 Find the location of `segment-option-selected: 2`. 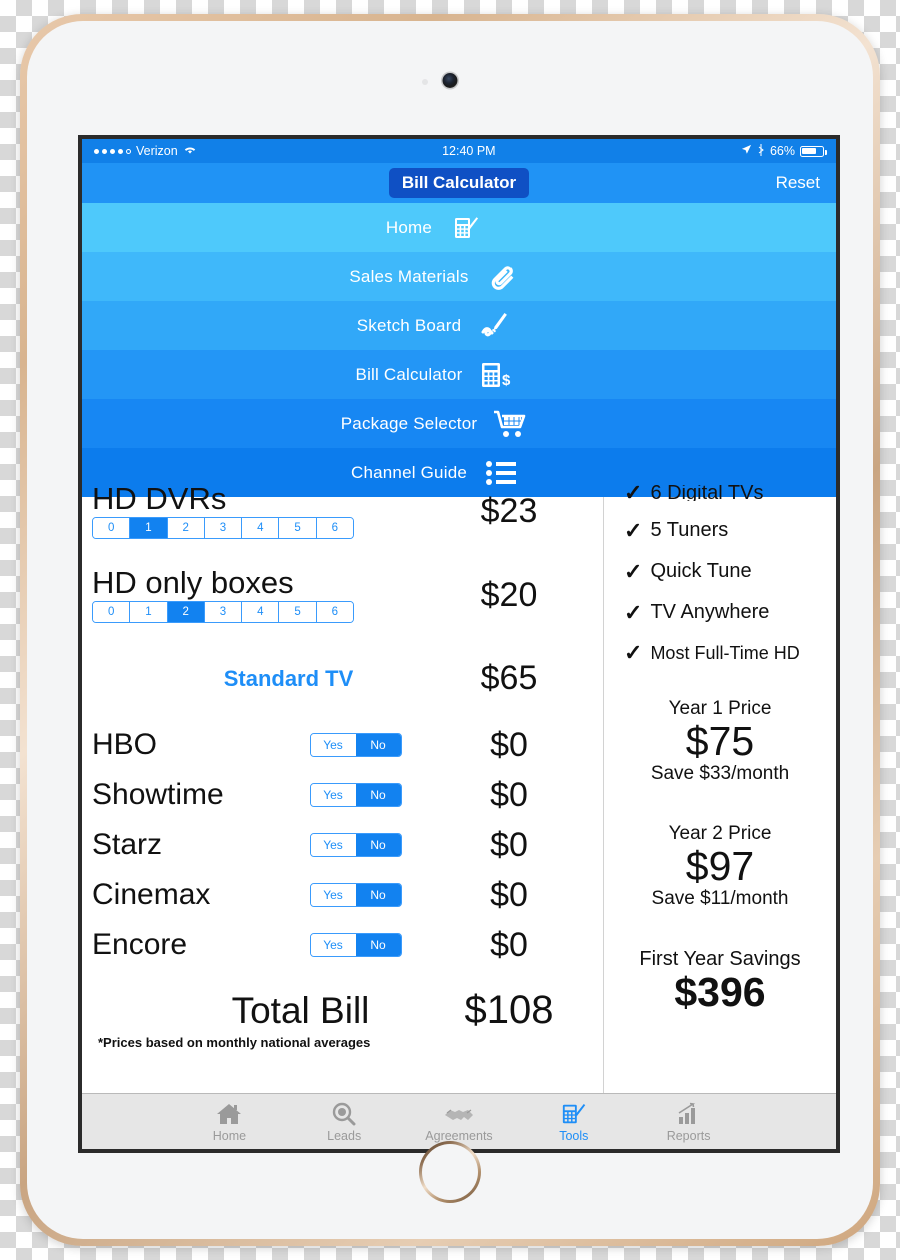

segment-option-selected: 2 is located at coordinates (186, 612).